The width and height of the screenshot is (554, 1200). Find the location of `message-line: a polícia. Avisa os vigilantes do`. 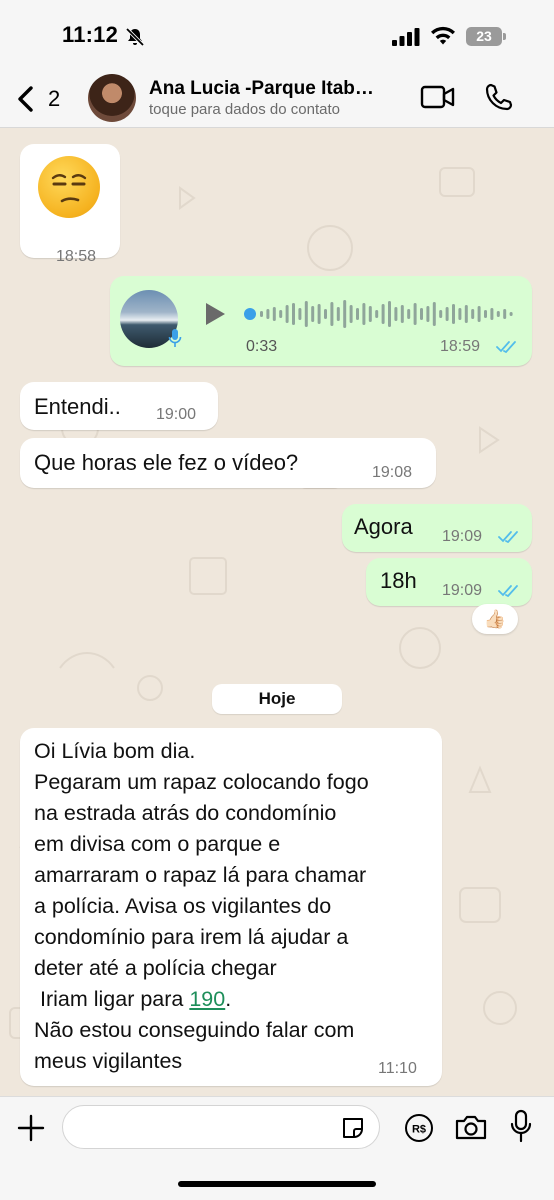

message-line: a polícia. Avisa os vigilantes do is located at coordinates (183, 906).